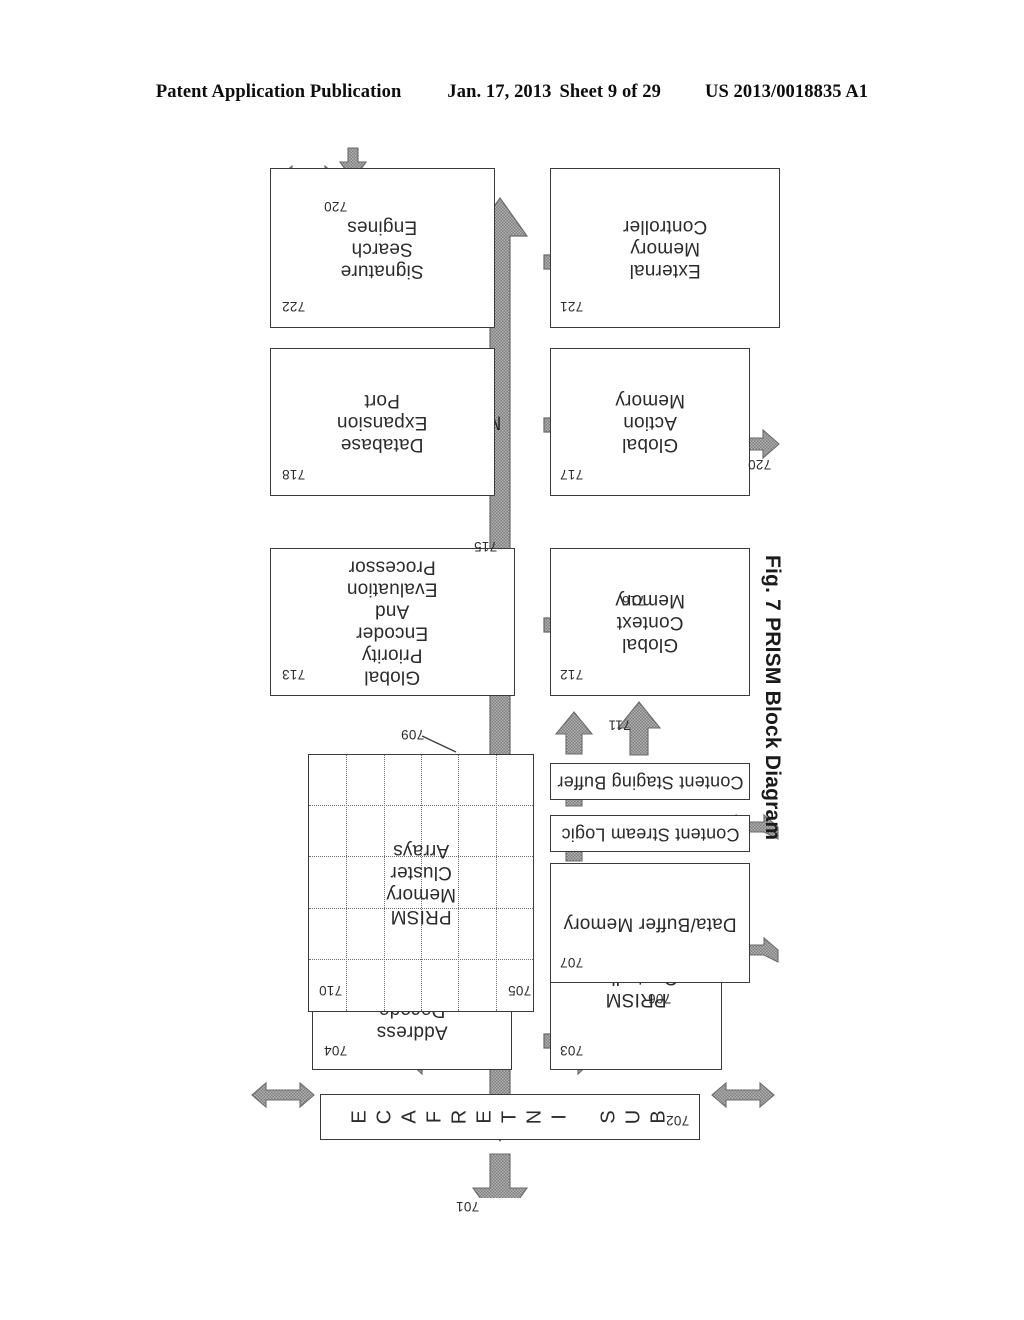 Image resolution: width=1024 pixels, height=1320 pixels. What do you see at coordinates (467, 1206) in the screenshot?
I see `ref-701: 701` at bounding box center [467, 1206].